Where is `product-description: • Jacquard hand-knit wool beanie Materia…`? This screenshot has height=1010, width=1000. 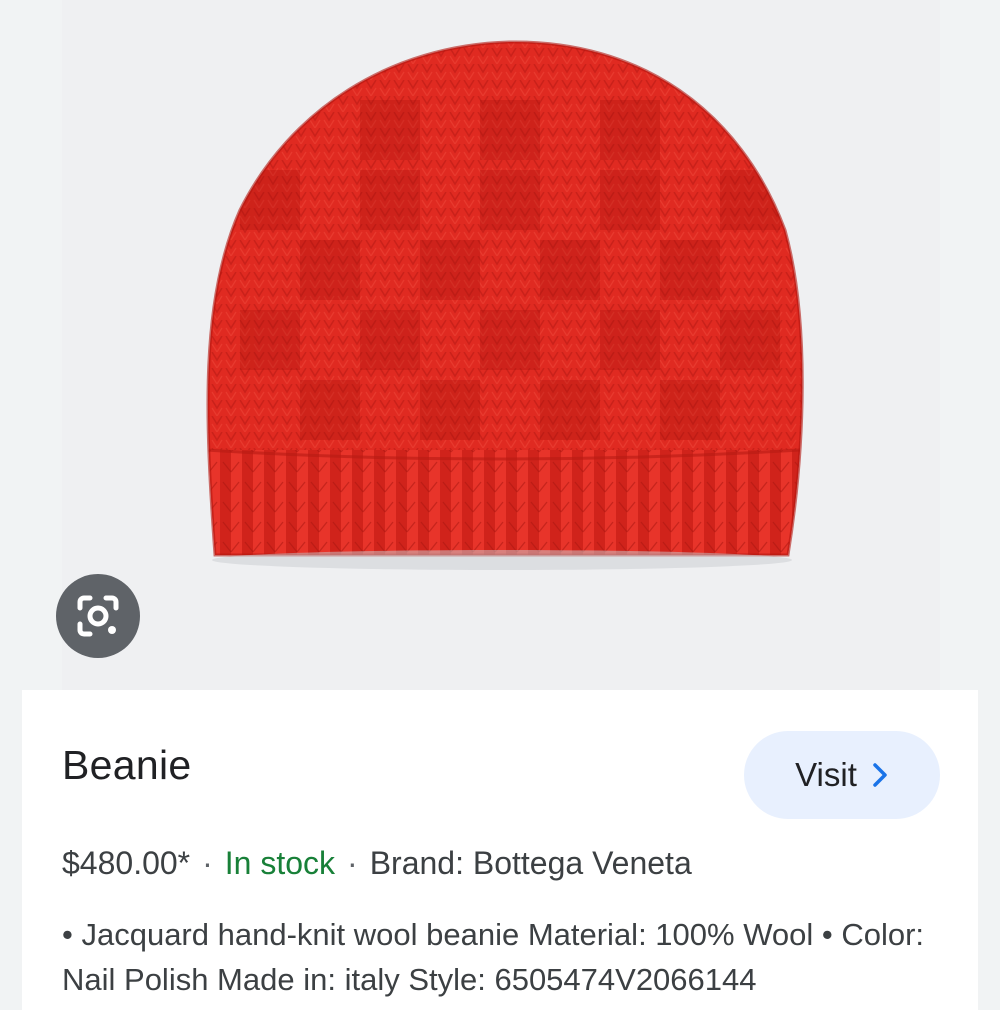
product-description: • Jacquard hand-knit wool beanie Materia… is located at coordinates (493, 957).